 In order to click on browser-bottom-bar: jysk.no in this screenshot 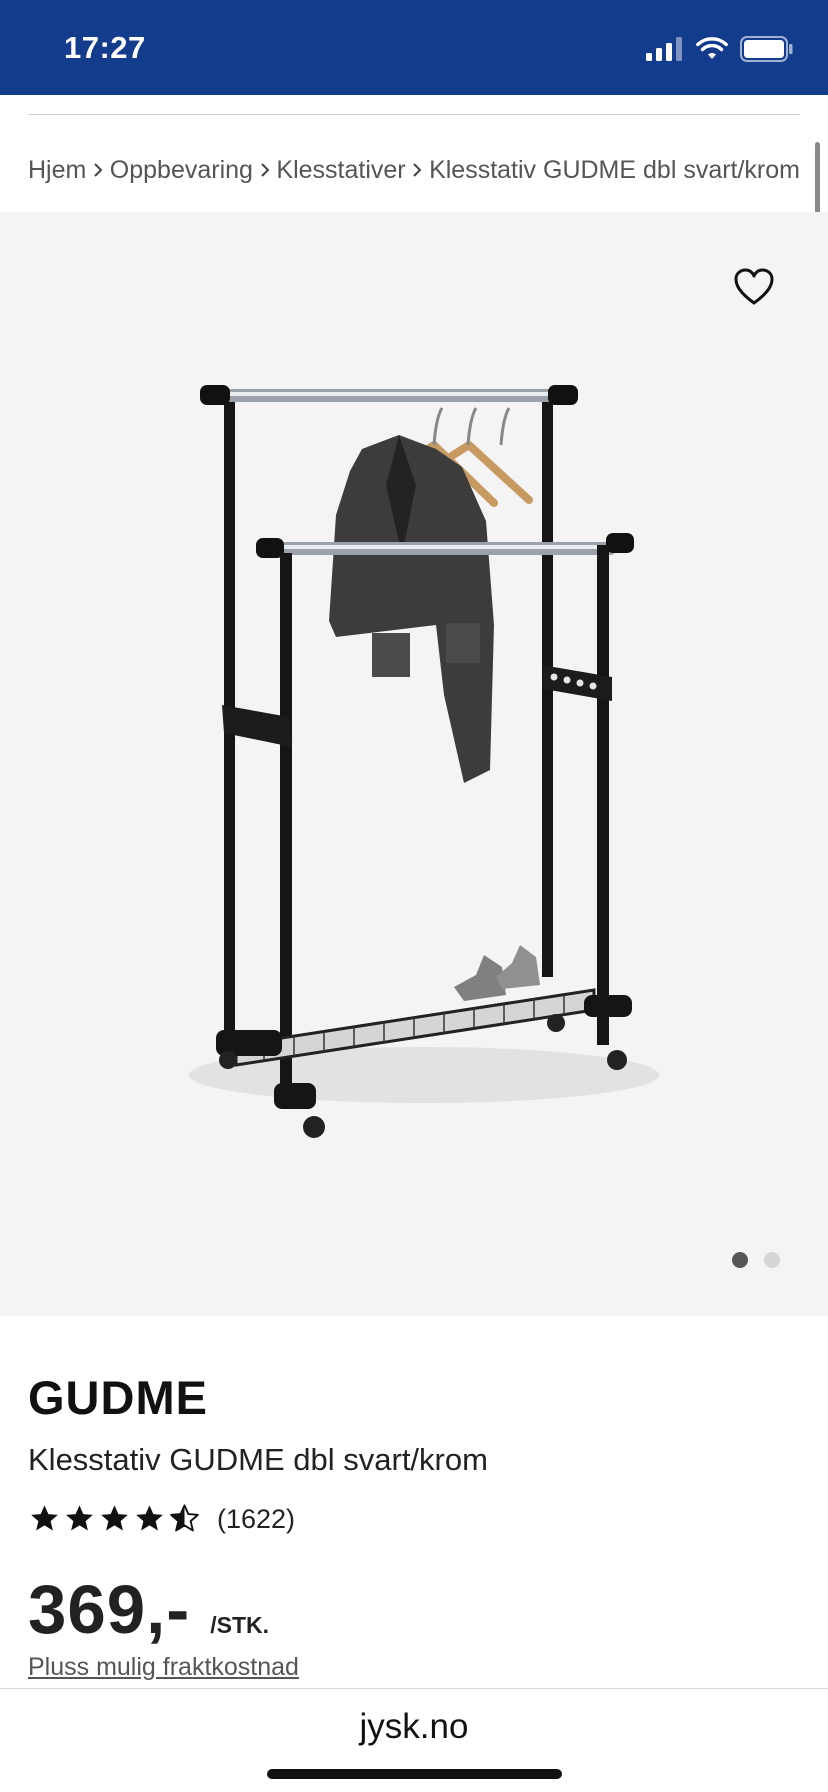, I will do `click(414, 1740)`.